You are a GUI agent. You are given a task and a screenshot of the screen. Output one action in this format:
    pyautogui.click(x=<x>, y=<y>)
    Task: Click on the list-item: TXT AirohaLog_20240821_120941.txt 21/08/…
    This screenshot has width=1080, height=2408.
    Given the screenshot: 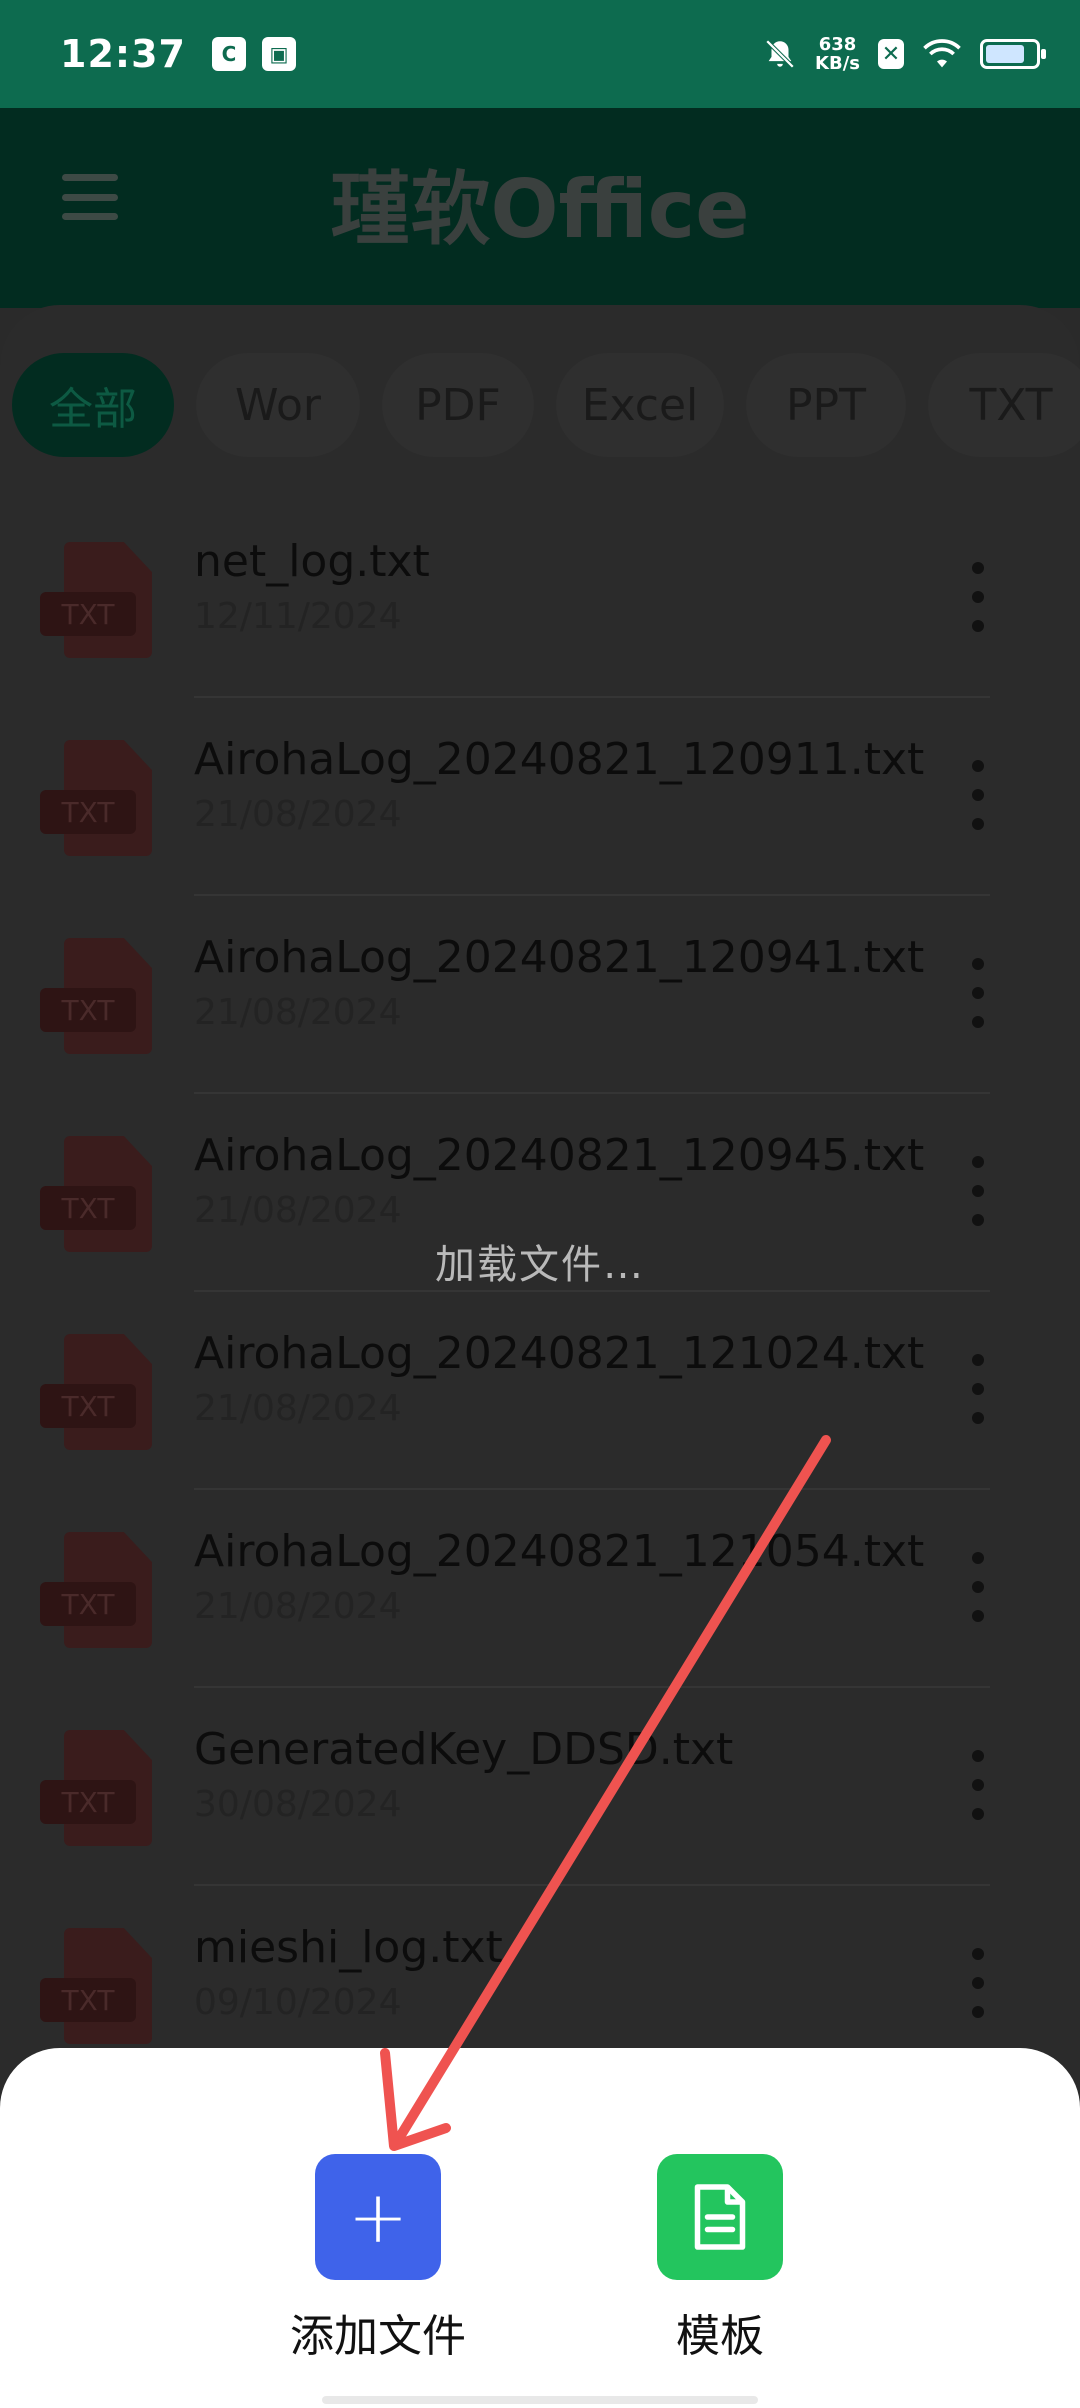 What is the action you would take?
    pyautogui.click(x=540, y=995)
    